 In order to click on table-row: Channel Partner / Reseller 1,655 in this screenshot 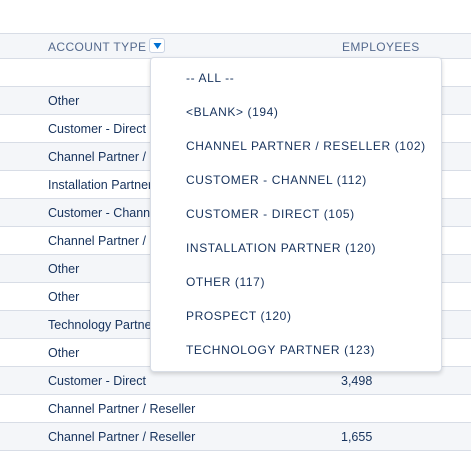, I will do `click(235, 437)`.